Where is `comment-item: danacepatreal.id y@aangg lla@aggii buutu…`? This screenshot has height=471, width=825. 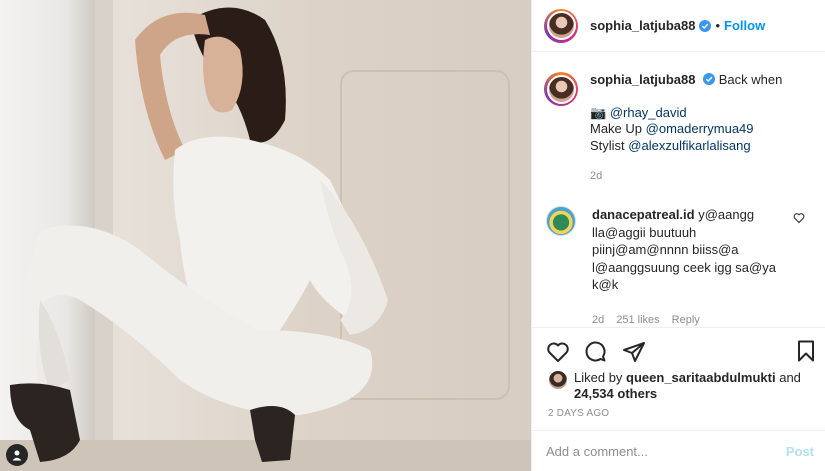
comment-item: danacepatreal.id y@aangg lla@aggii buutu… is located at coordinates (681, 267).